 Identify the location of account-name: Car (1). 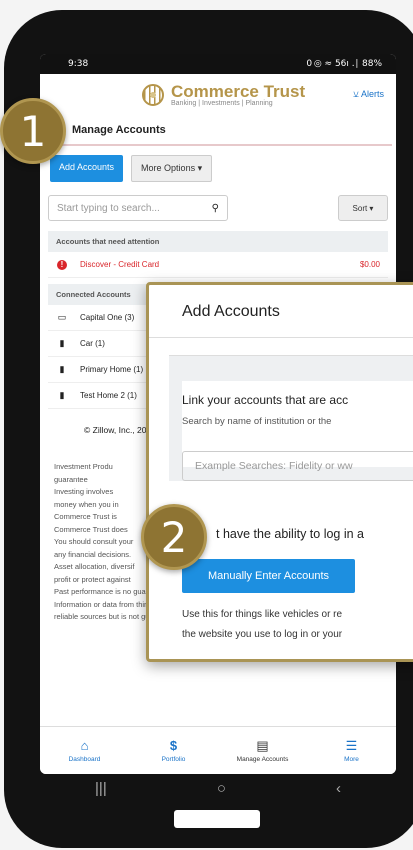
(92, 343).